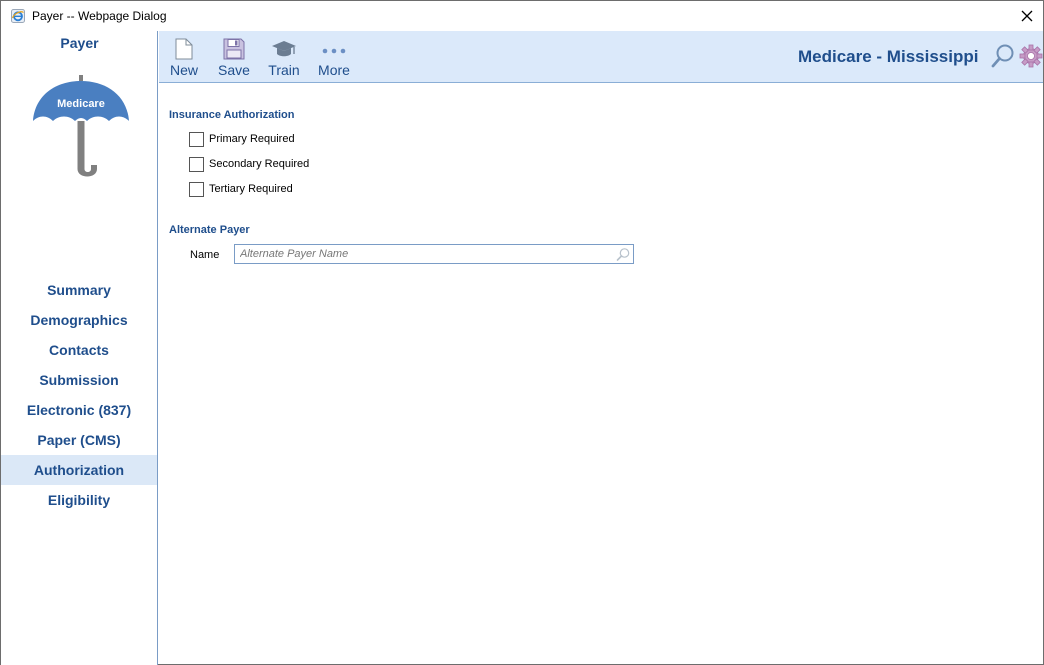 The width and height of the screenshot is (1044, 665). I want to click on more-button: More, so click(334, 58).